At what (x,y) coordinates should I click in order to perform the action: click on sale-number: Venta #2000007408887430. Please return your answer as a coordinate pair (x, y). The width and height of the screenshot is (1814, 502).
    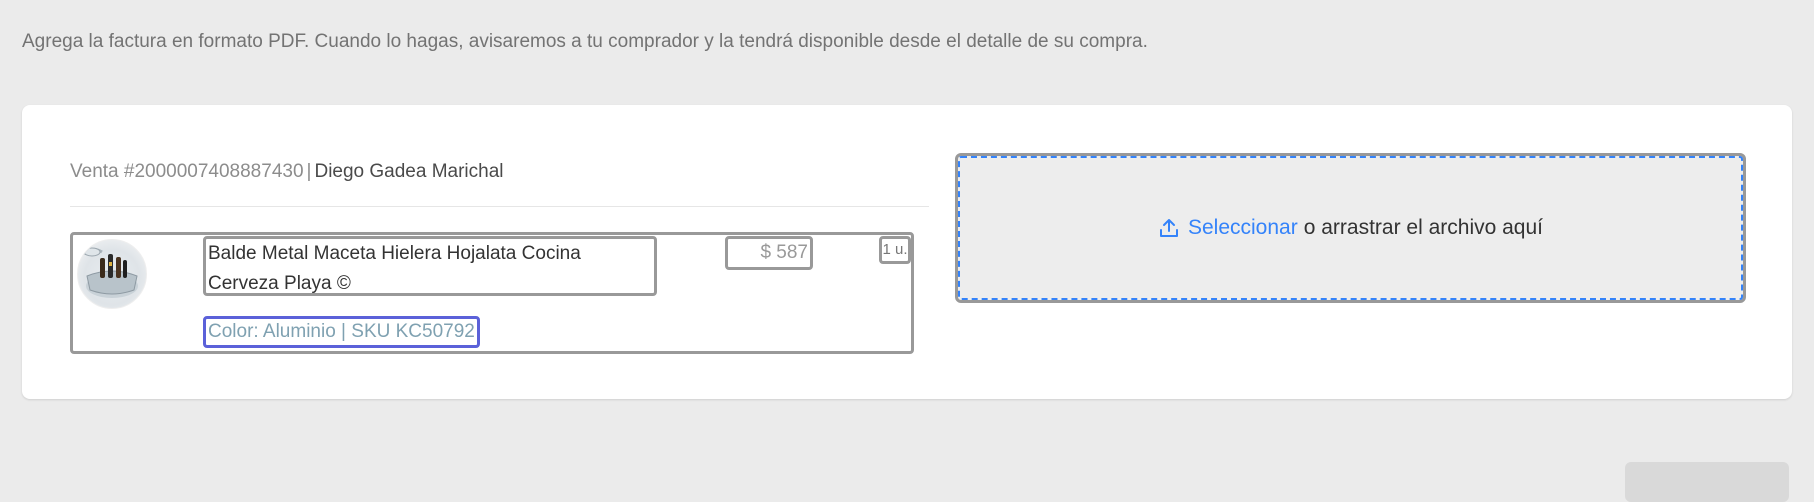
    Looking at the image, I should click on (187, 171).